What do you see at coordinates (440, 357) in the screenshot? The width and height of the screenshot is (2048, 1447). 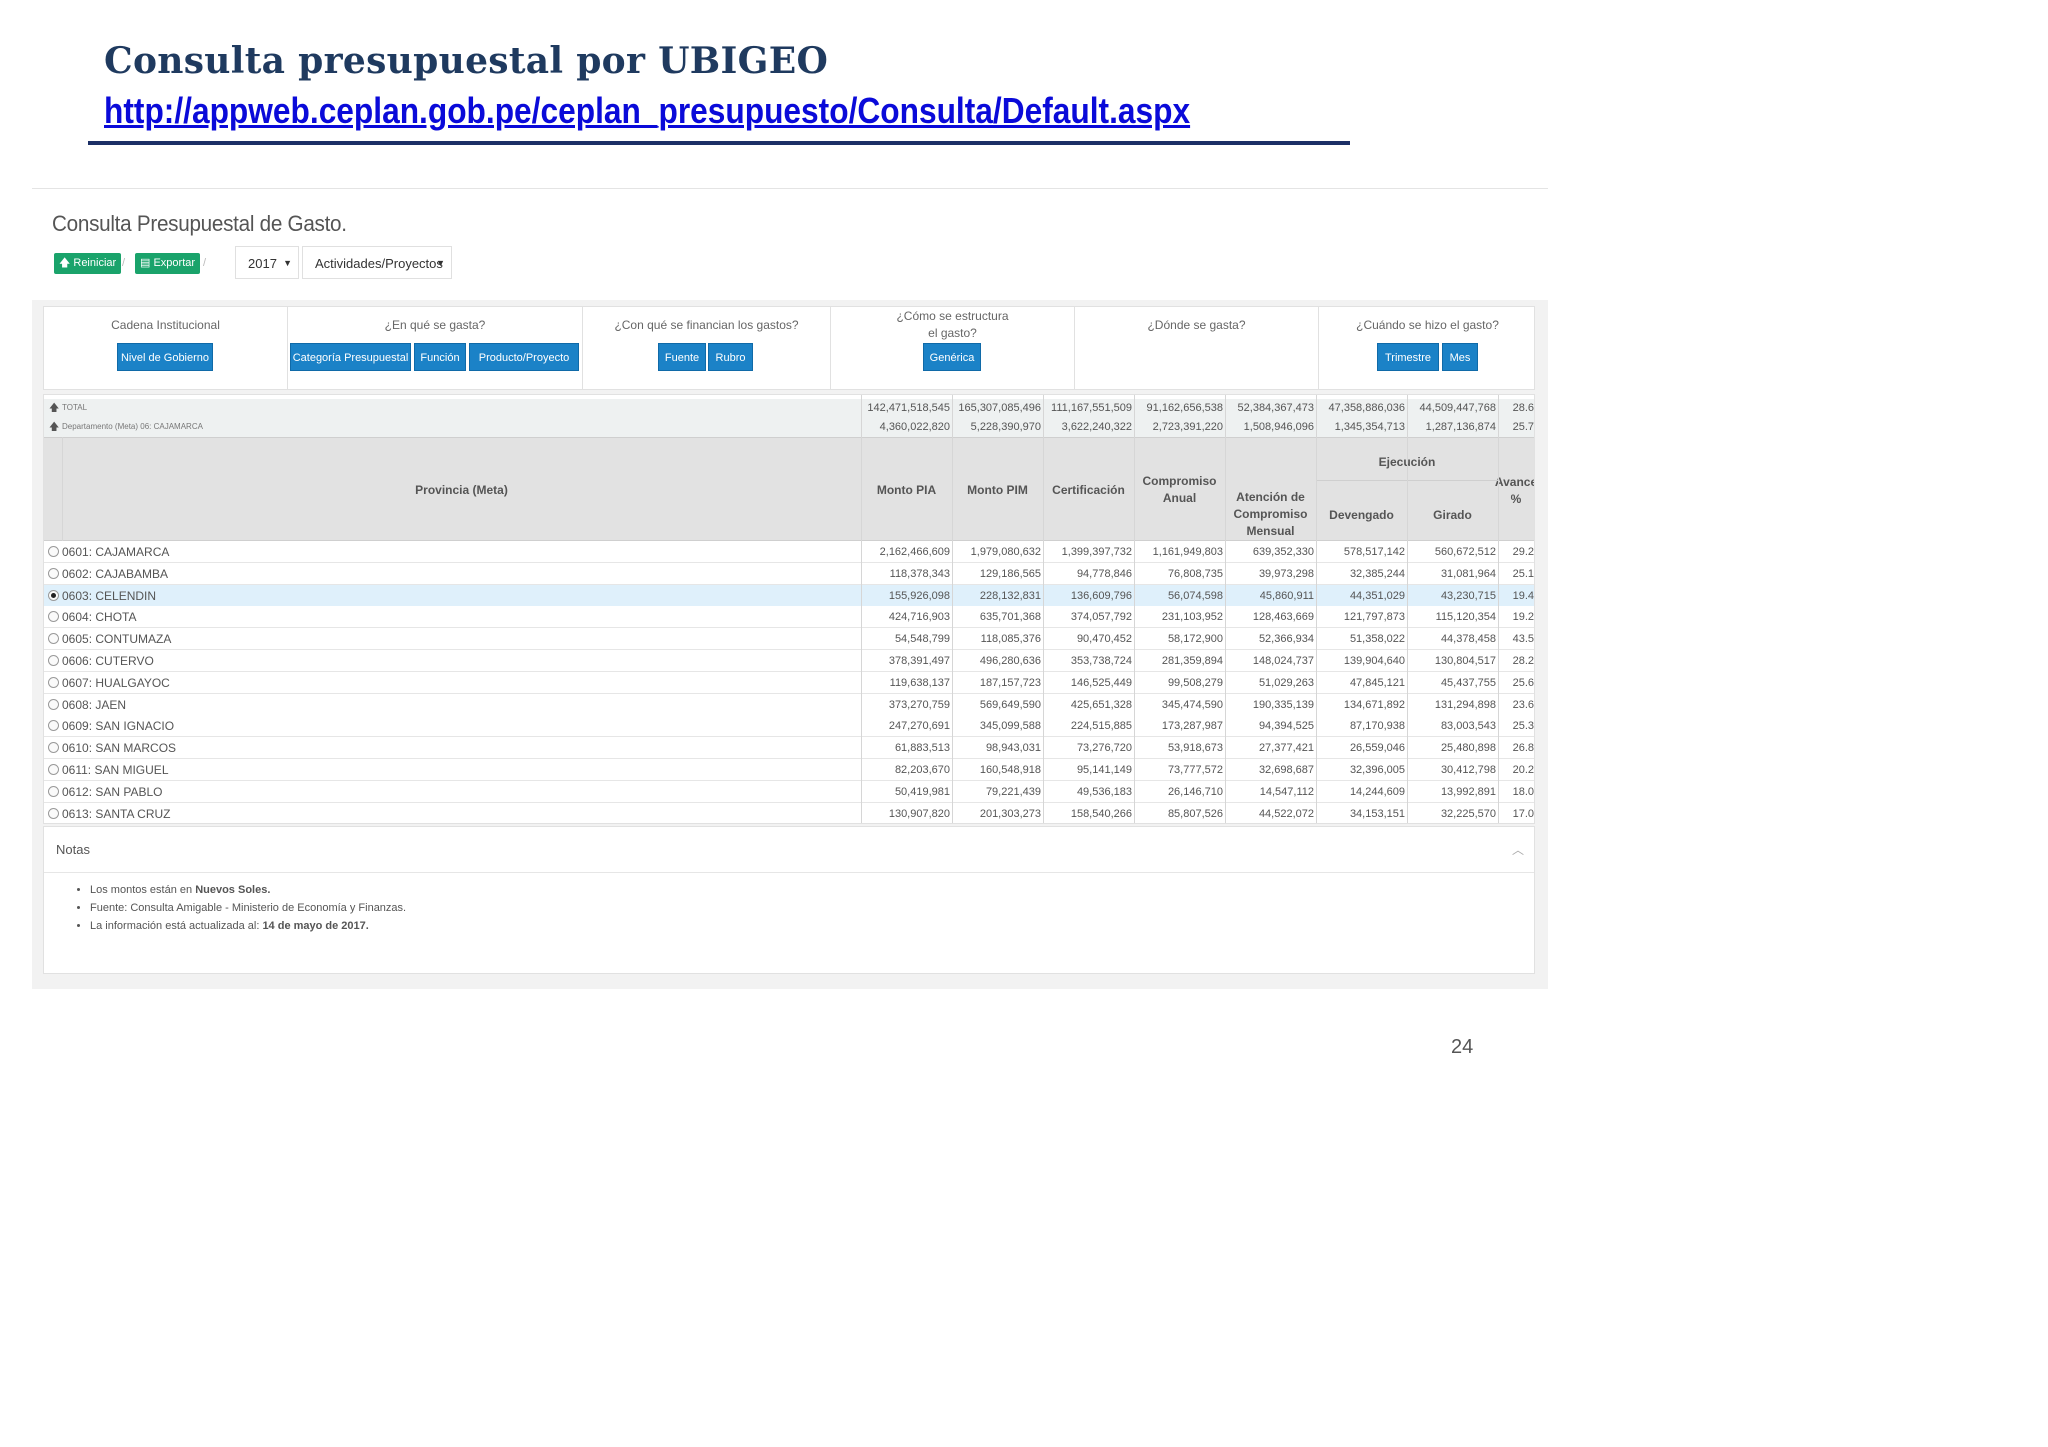 I see `funcion-button: Función` at bounding box center [440, 357].